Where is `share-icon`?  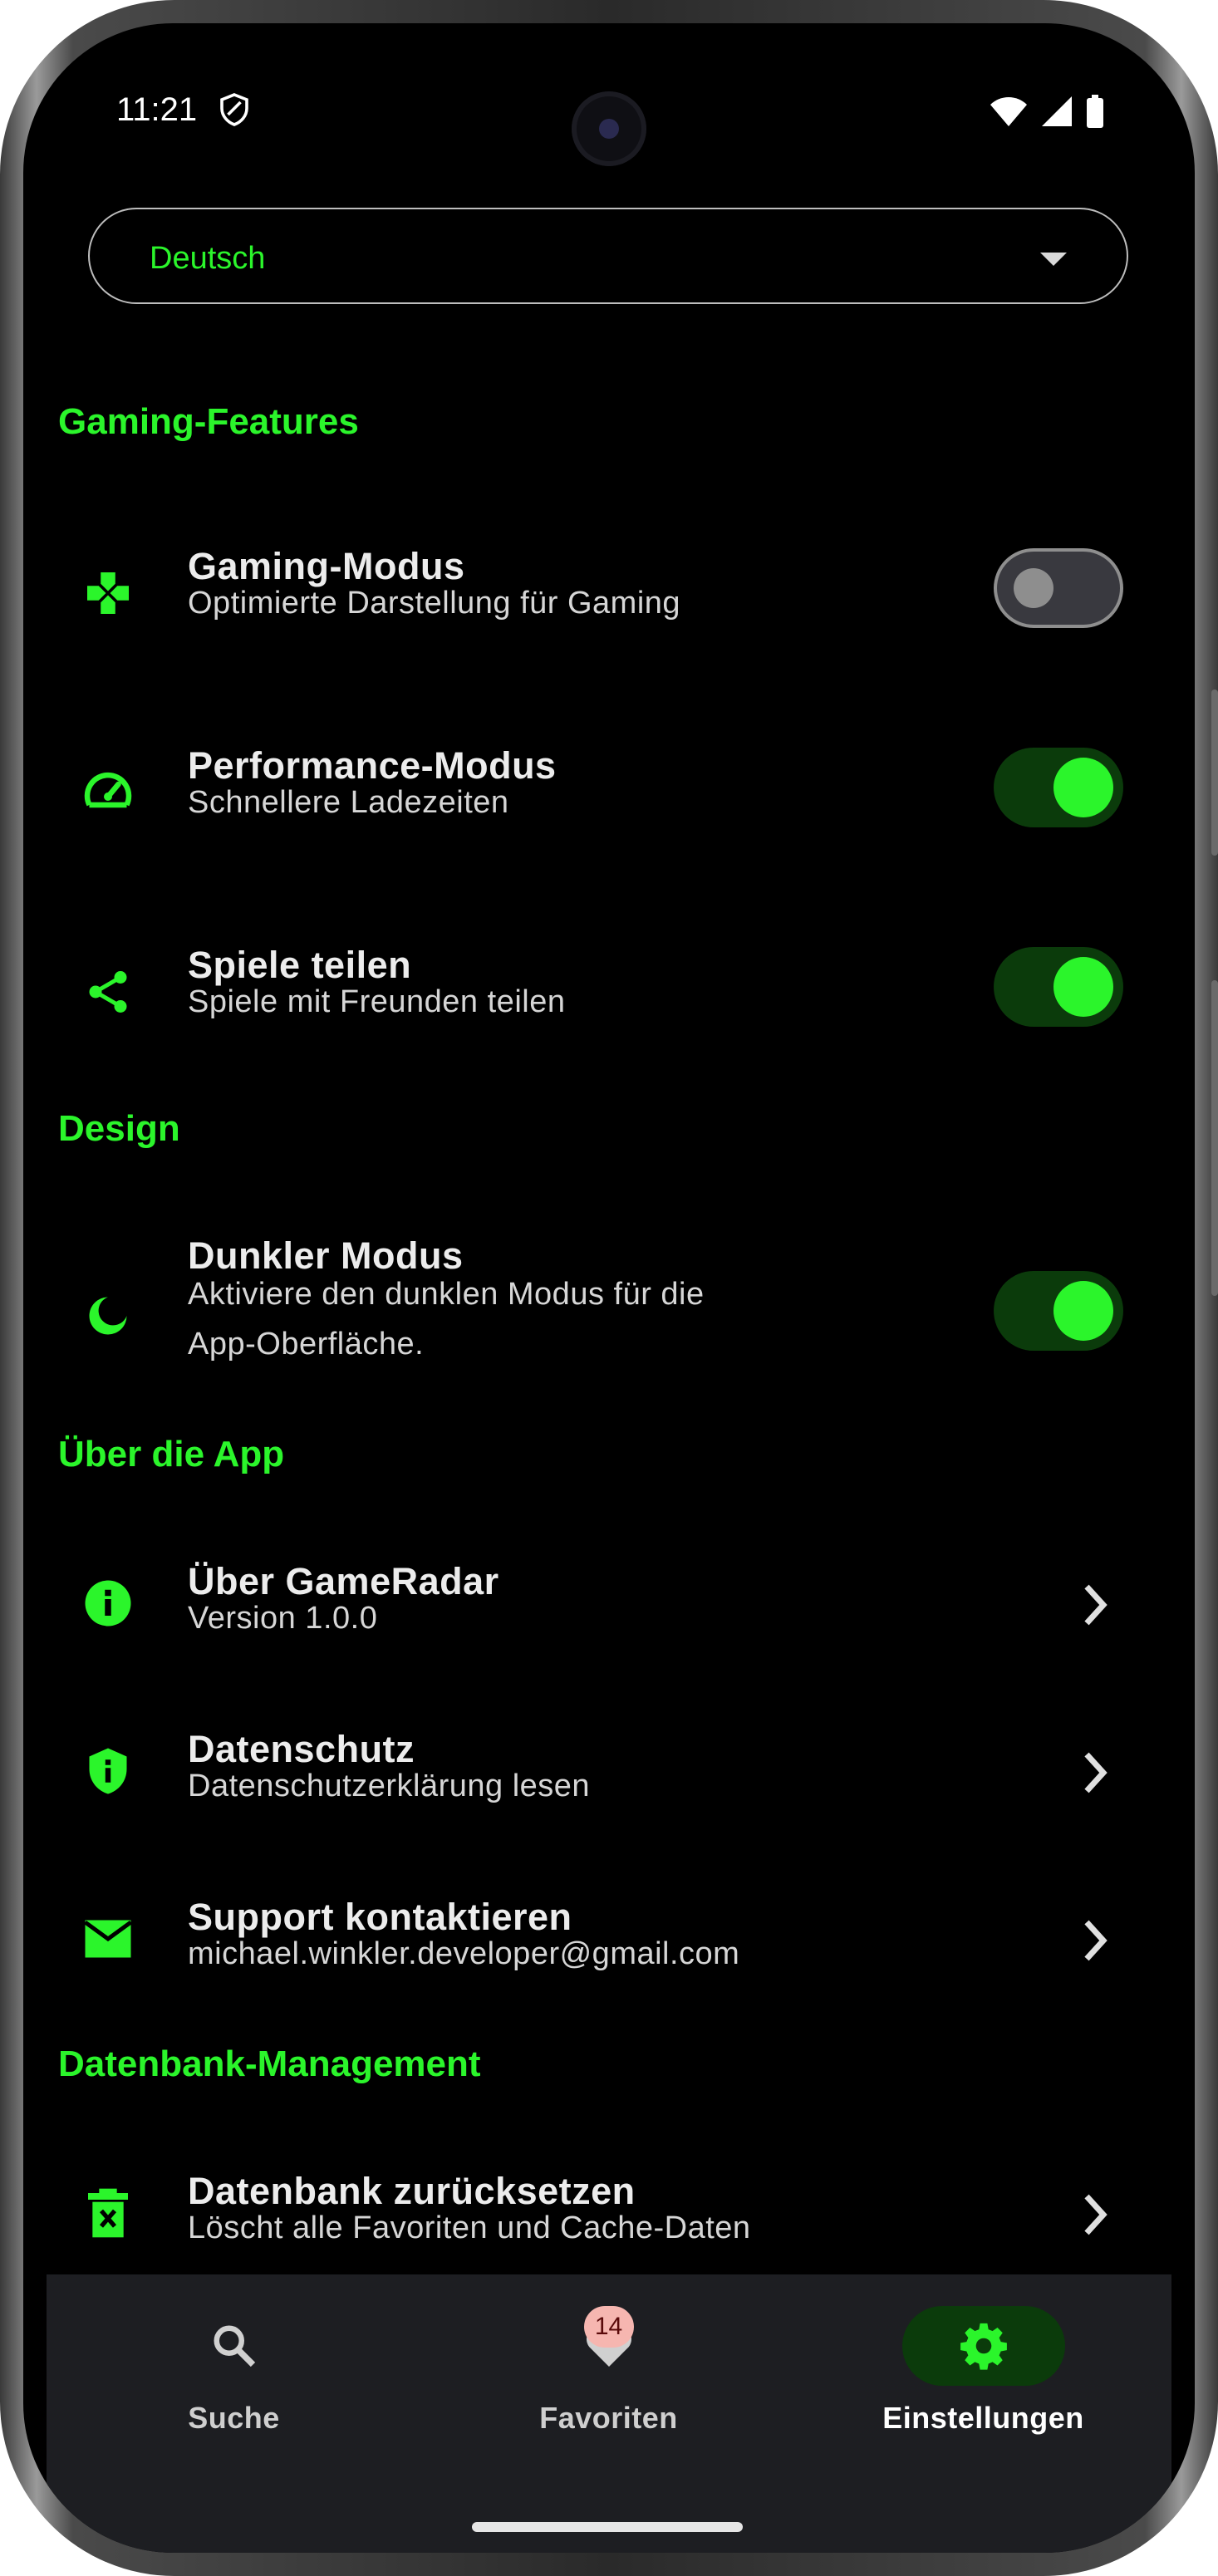
share-icon is located at coordinates (108, 992).